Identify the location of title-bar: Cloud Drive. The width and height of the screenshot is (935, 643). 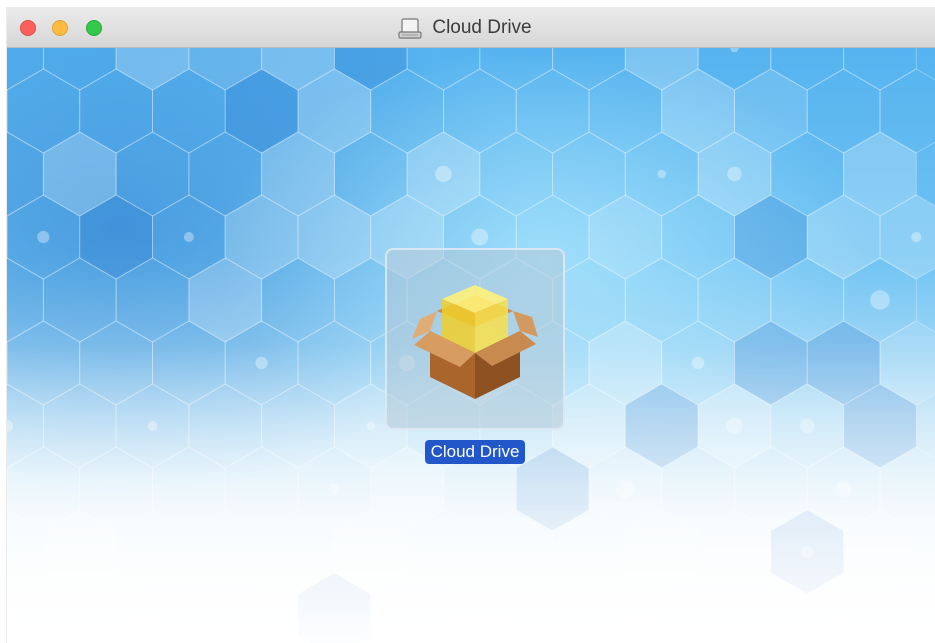
(471, 28).